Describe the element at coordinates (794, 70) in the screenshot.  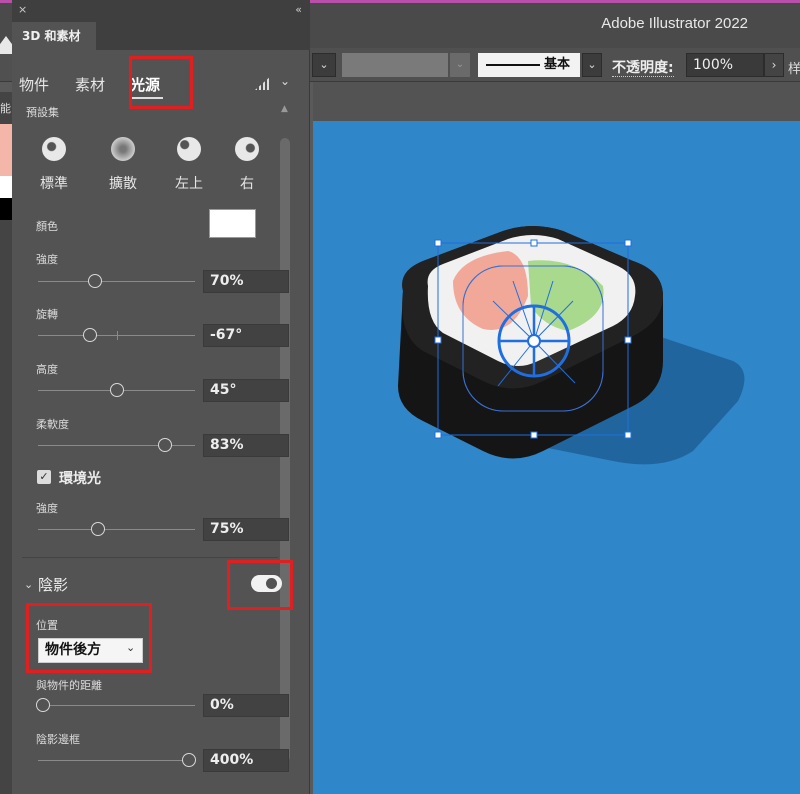
I see `more-options-label: 样` at that location.